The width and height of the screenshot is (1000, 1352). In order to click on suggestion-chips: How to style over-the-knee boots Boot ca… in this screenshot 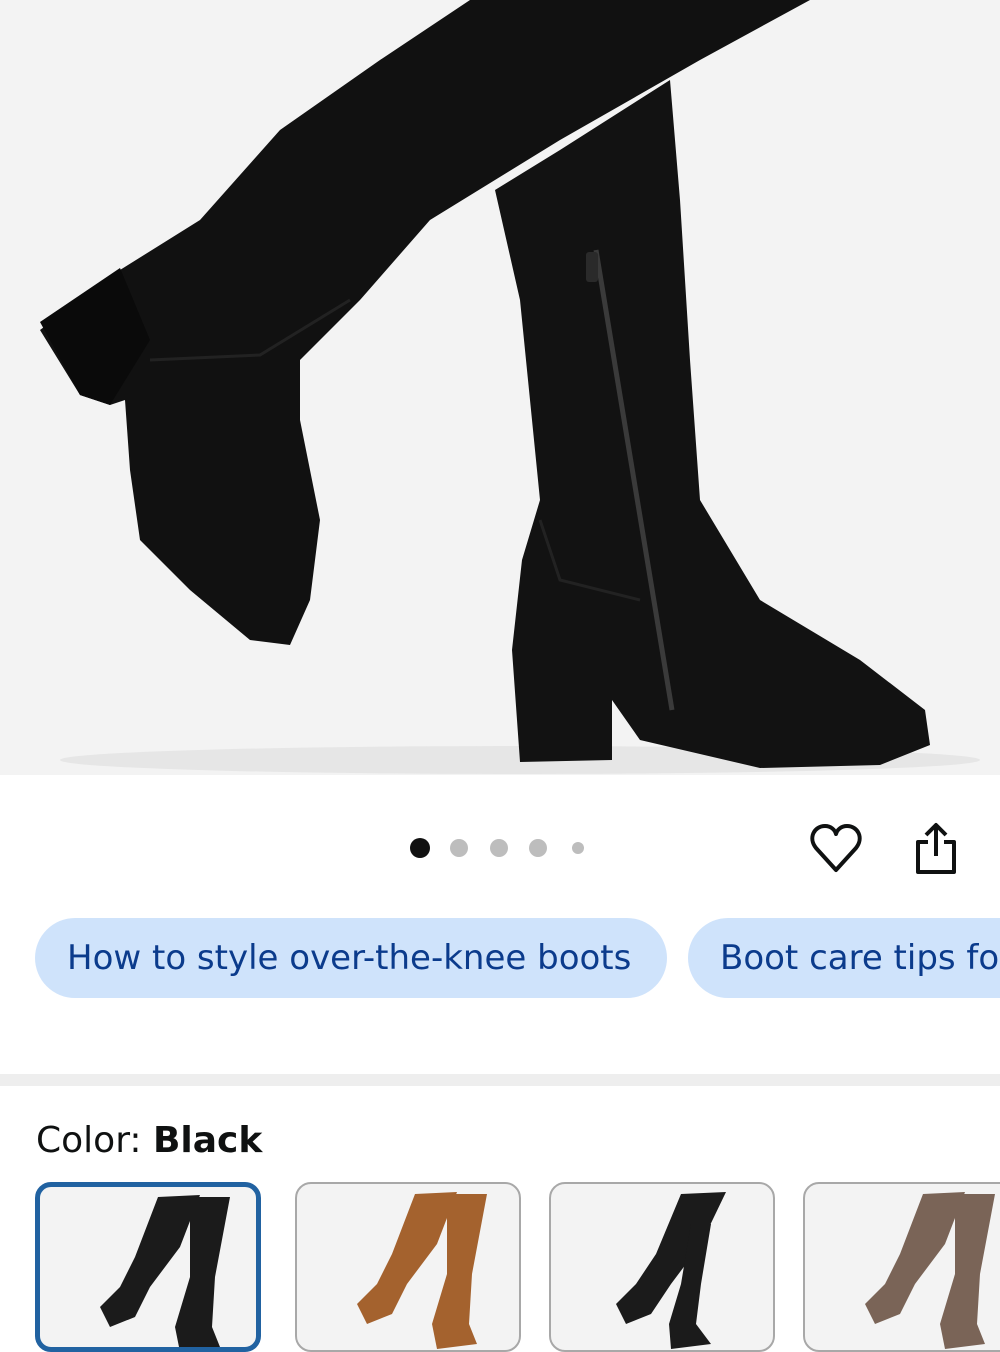, I will do `click(500, 959)`.